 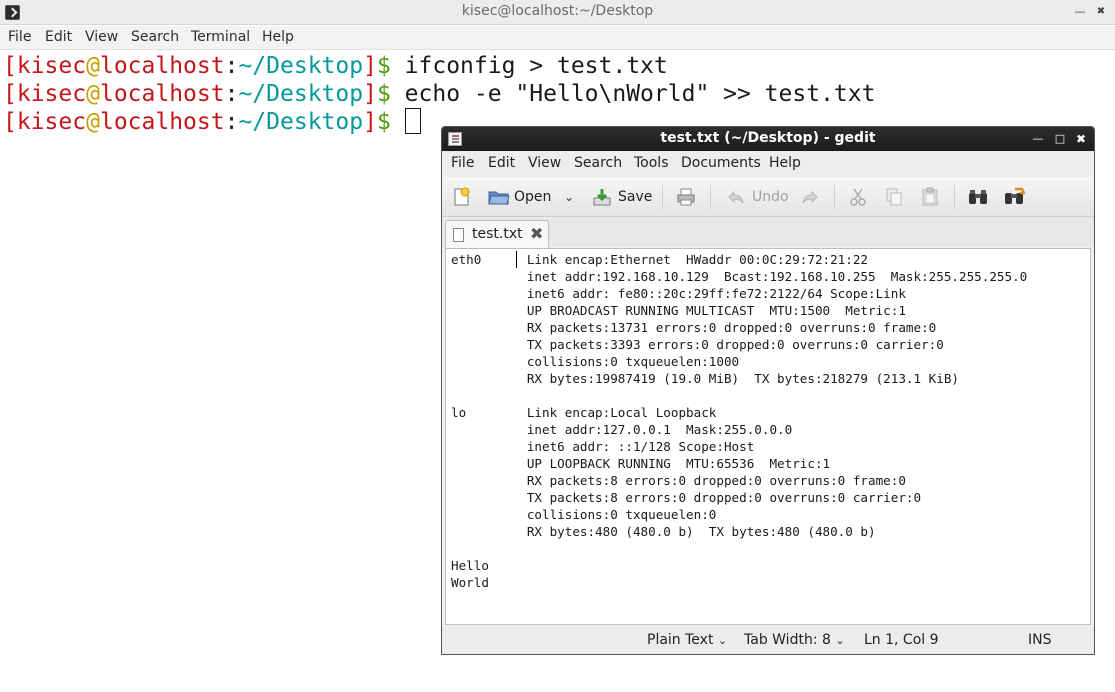 I want to click on terminal-menubar: File Edit View Search Terminal Help, so click(x=557, y=38).